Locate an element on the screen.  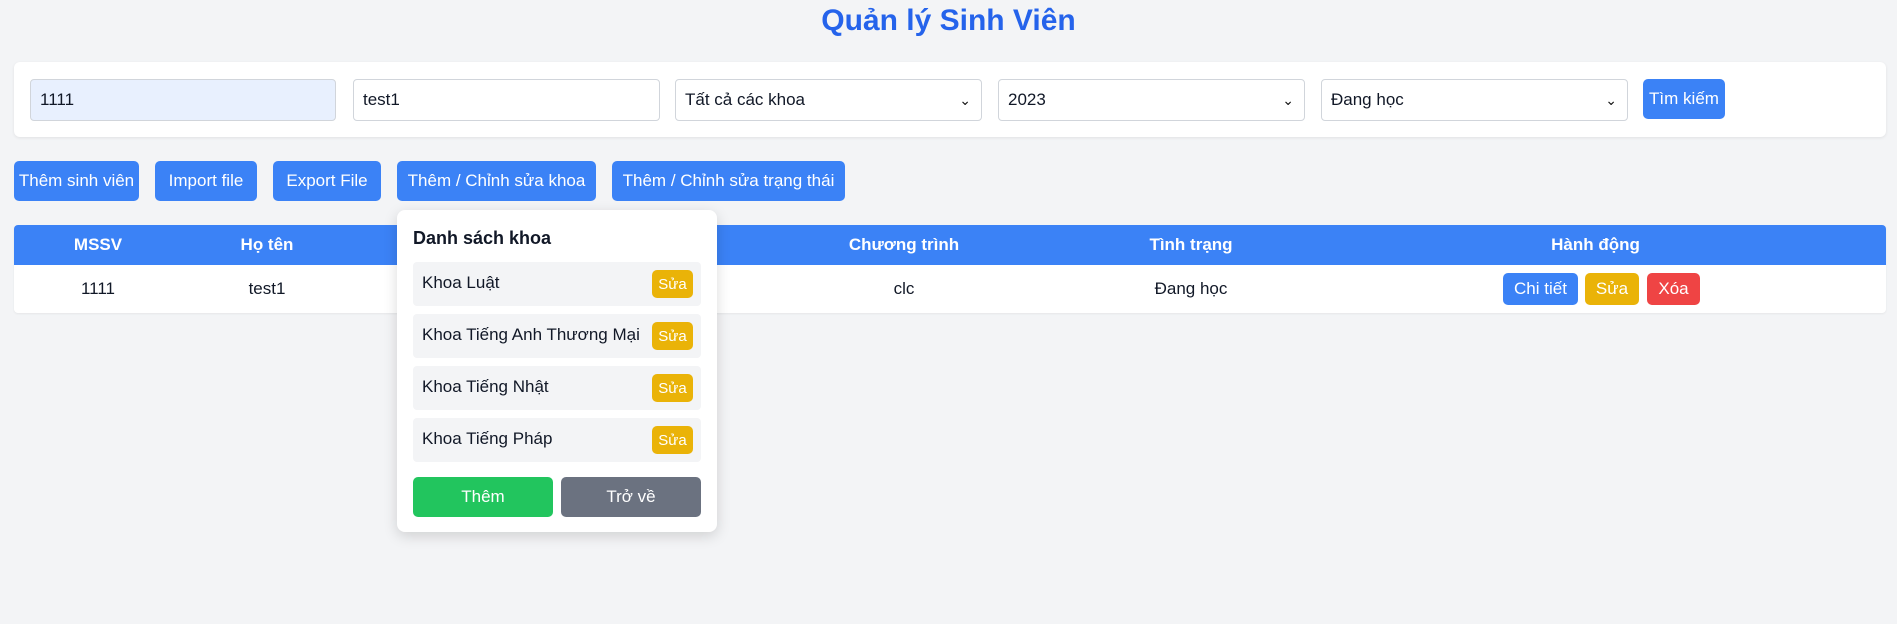
status-select: Đang học ⌄ is located at coordinates (1474, 100).